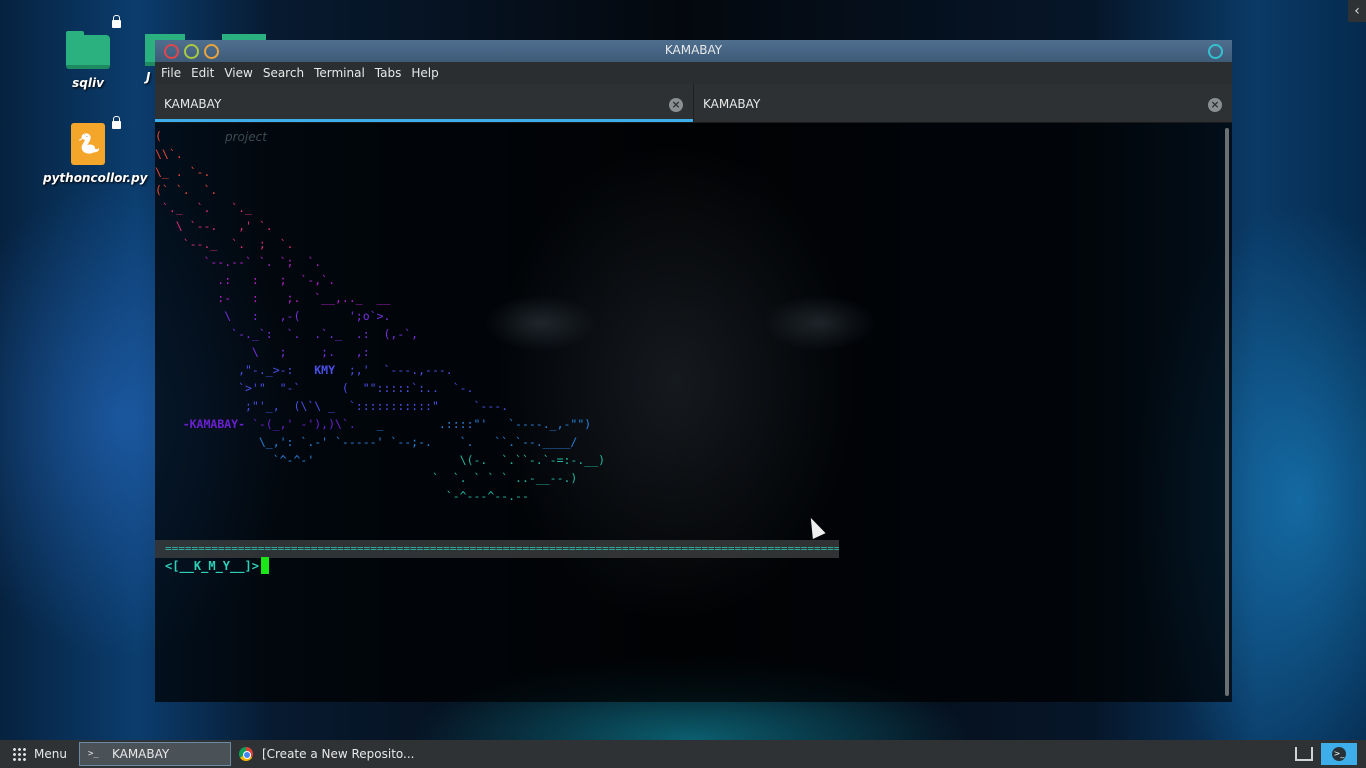 The image size is (1366, 768). Describe the element at coordinates (1304, 754) in the screenshot. I see `network-icon` at that location.